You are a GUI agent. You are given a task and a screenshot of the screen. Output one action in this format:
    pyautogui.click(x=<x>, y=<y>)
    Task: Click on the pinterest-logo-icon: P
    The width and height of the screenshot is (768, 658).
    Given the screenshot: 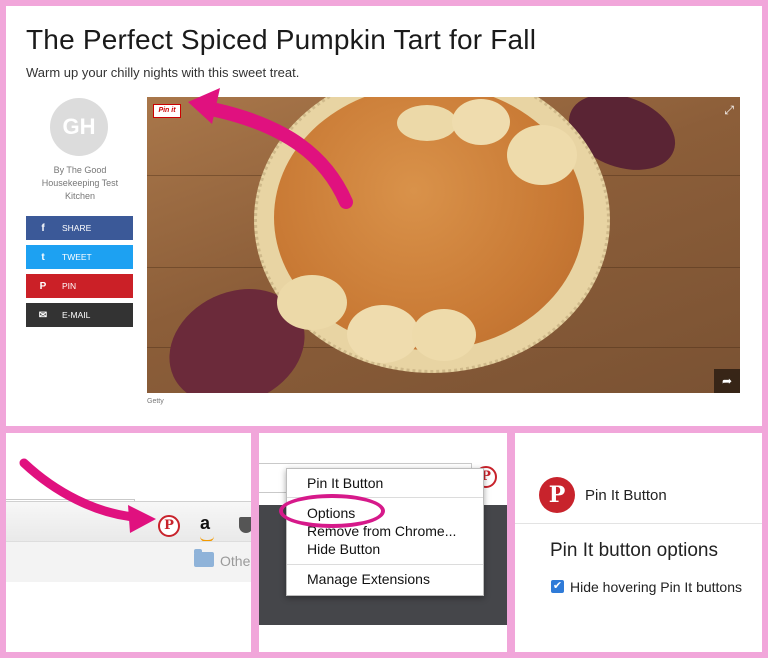 What is the action you would take?
    pyautogui.click(x=557, y=495)
    